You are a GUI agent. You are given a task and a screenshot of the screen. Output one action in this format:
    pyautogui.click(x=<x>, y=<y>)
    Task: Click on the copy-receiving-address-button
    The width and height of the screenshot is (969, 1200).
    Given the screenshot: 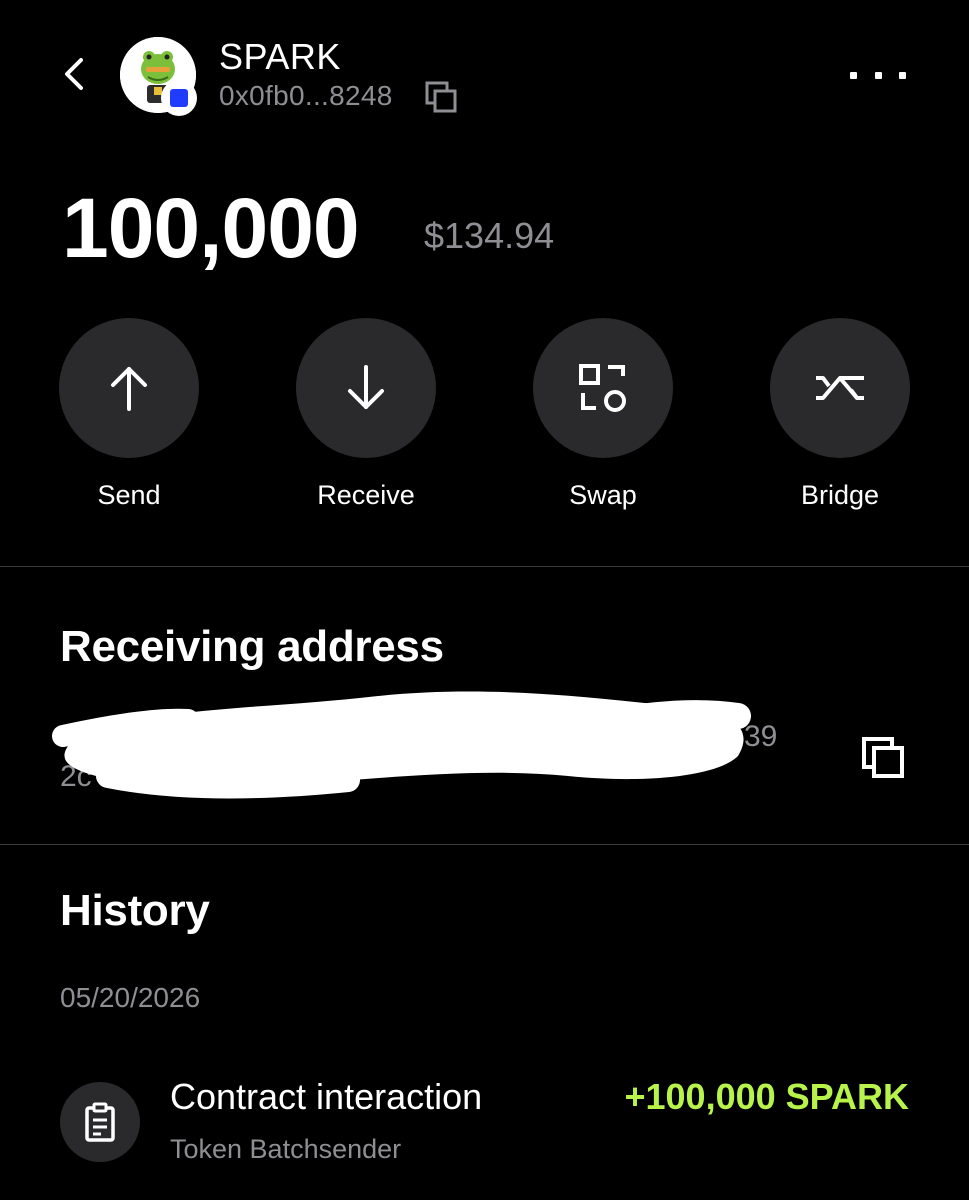 What is the action you would take?
    pyautogui.click(x=883, y=758)
    